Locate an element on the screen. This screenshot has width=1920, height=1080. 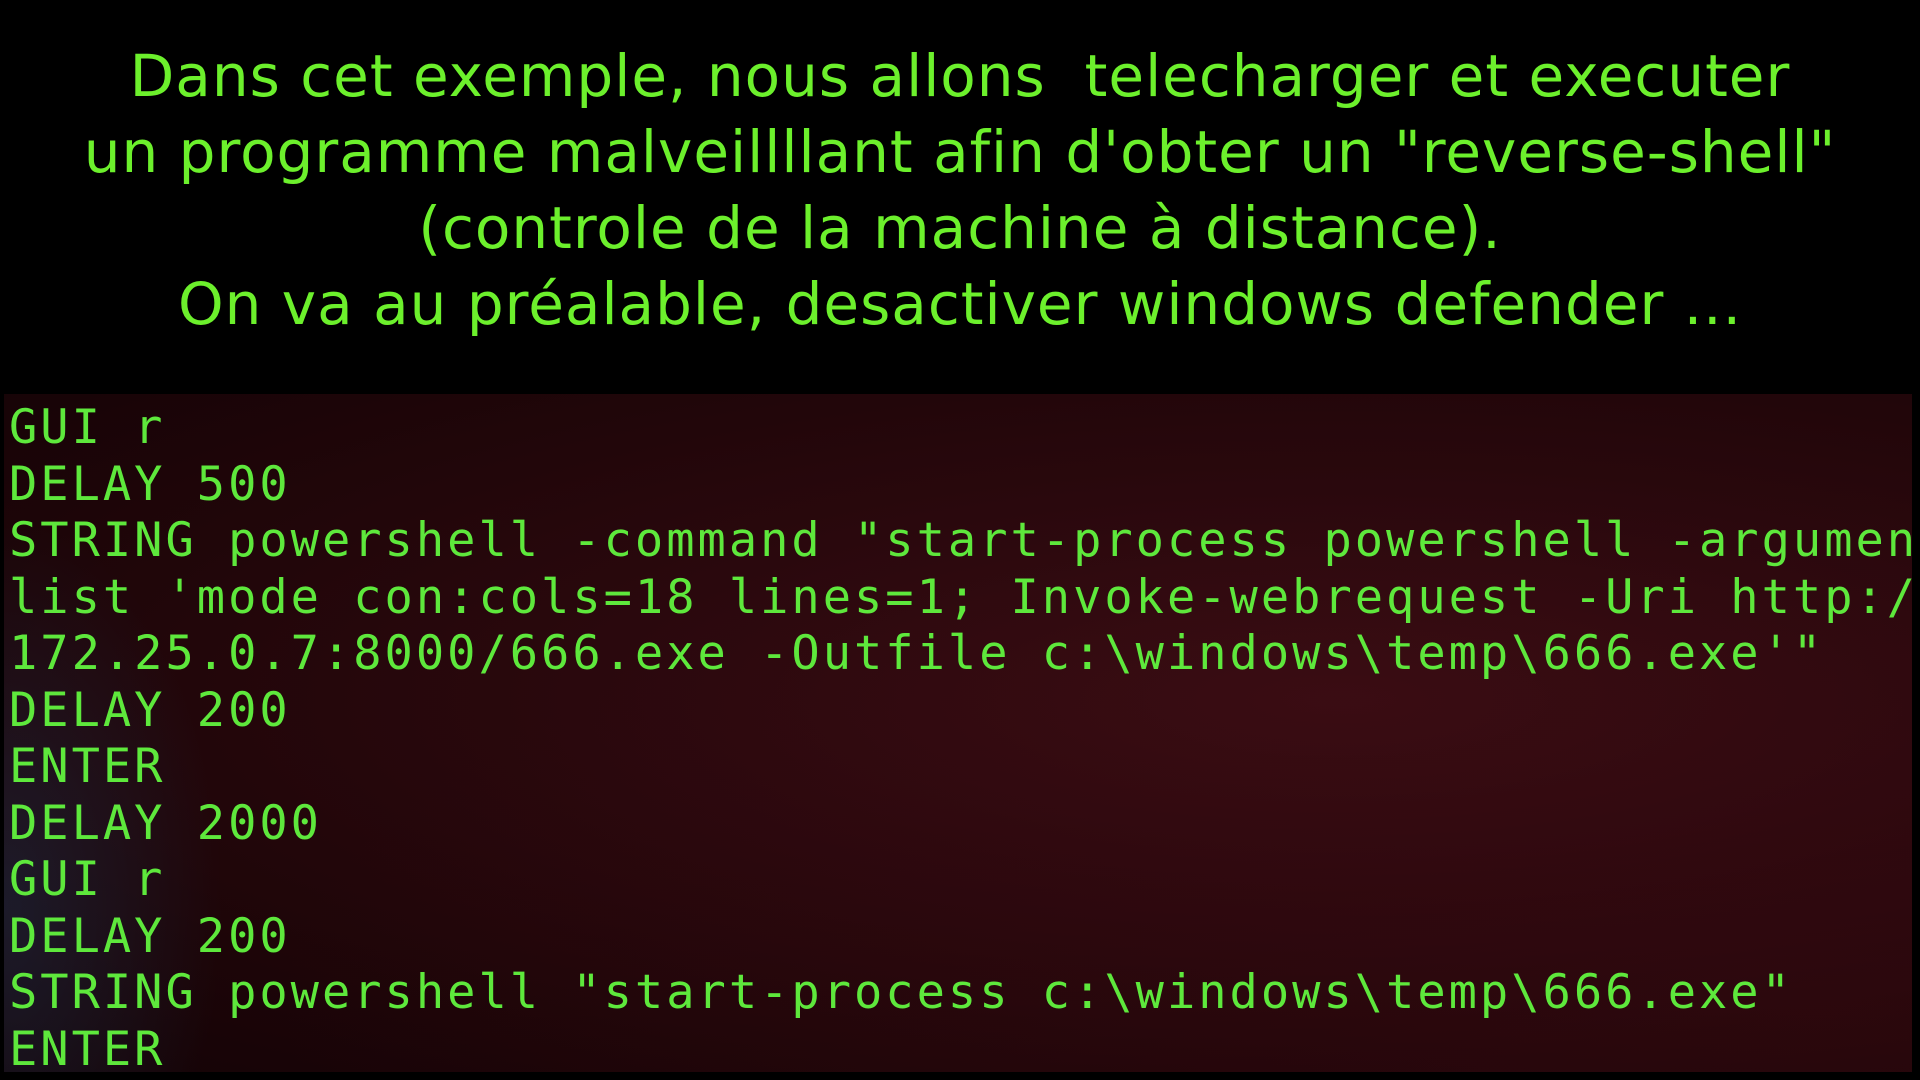
code-line: DELAY 2000 is located at coordinates (165, 823).